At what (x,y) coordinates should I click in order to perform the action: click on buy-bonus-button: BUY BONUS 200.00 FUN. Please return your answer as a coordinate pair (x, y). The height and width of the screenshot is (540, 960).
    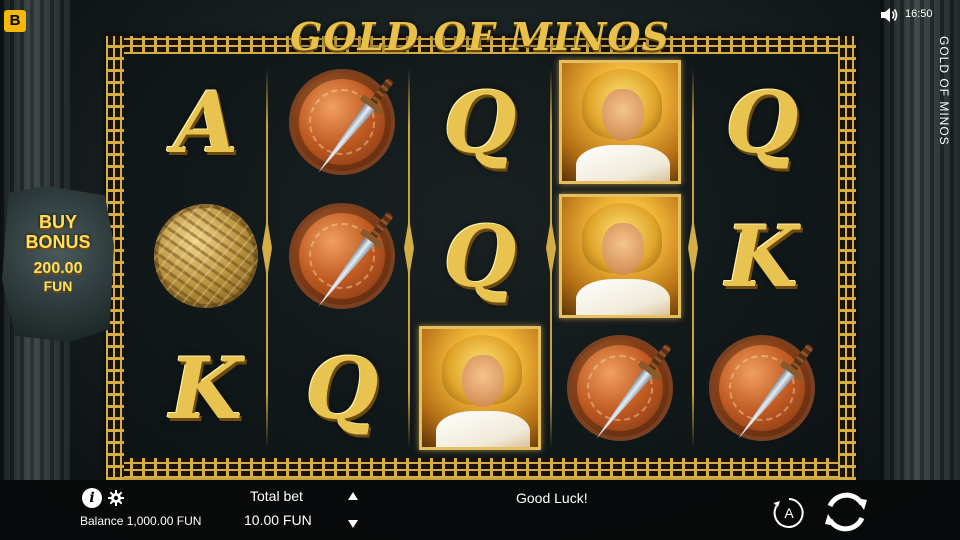
    Looking at the image, I should click on (58, 264).